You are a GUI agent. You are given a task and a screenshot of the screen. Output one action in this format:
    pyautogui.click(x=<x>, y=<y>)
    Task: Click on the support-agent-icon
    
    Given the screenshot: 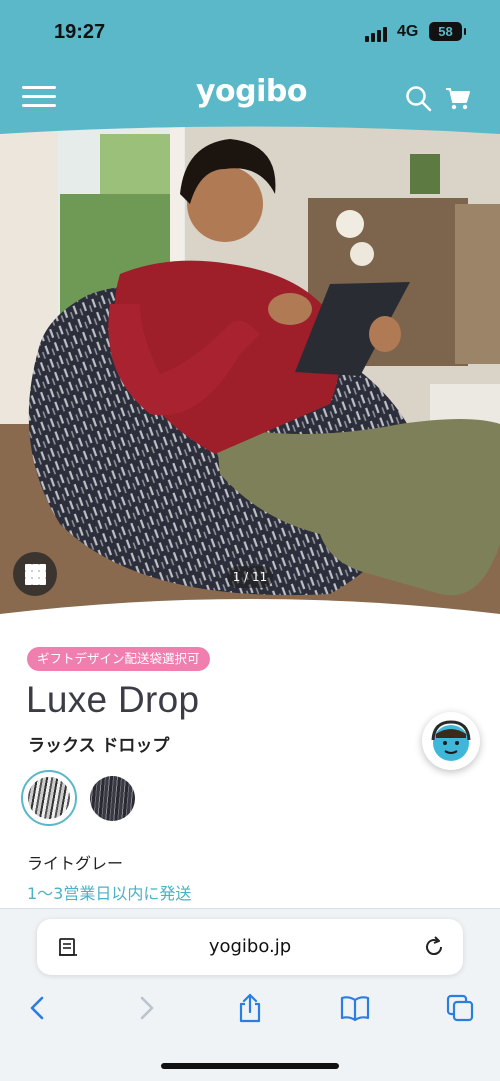 What is the action you would take?
    pyautogui.click(x=451, y=740)
    